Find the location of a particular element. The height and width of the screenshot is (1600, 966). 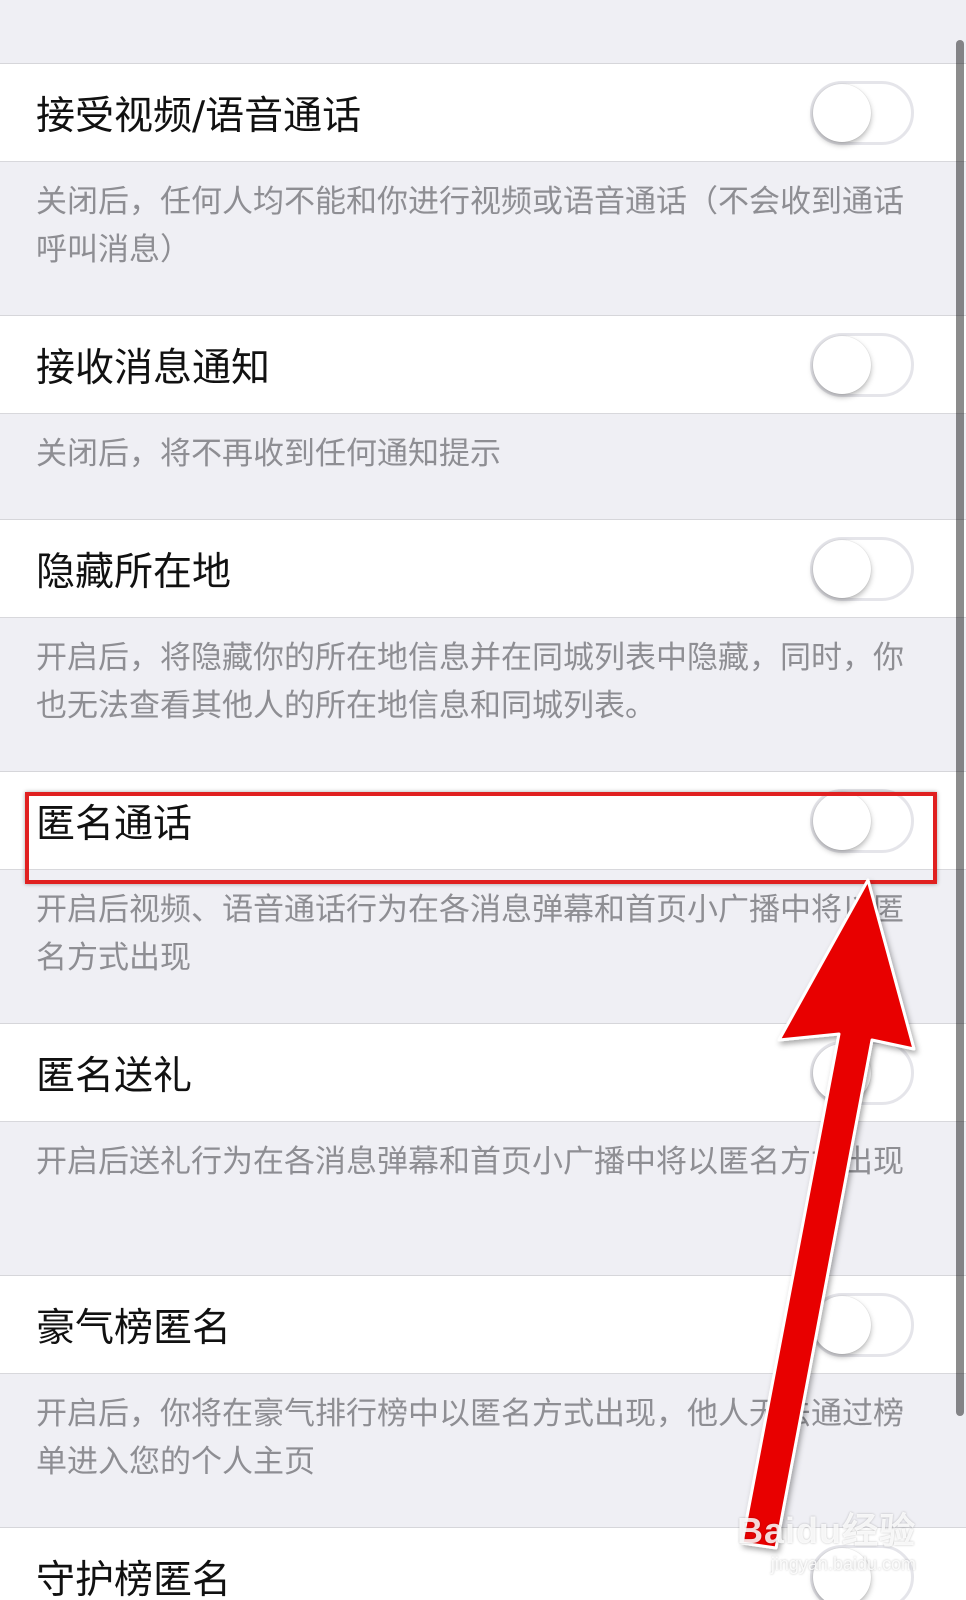

hide-location-toggle is located at coordinates (862, 568).